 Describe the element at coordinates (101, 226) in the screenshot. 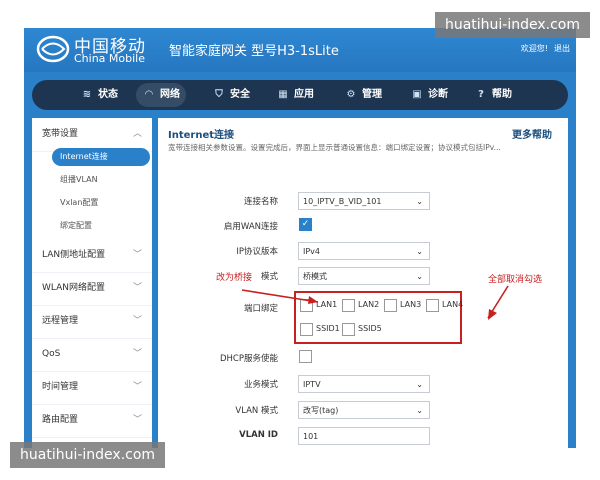

I see `sidebar-item-binding: 绑定配置` at that location.